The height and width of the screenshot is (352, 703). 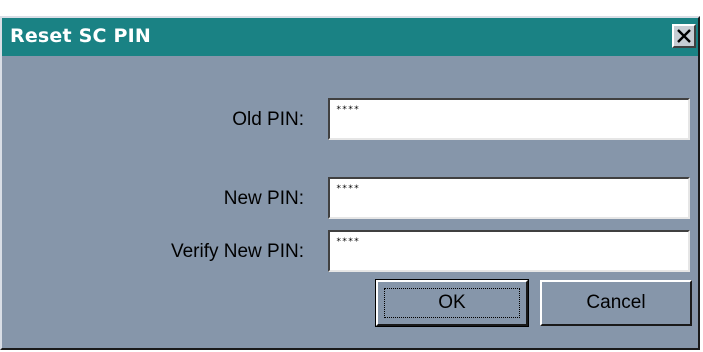 I want to click on cancel-button: Cancel, so click(x=616, y=303).